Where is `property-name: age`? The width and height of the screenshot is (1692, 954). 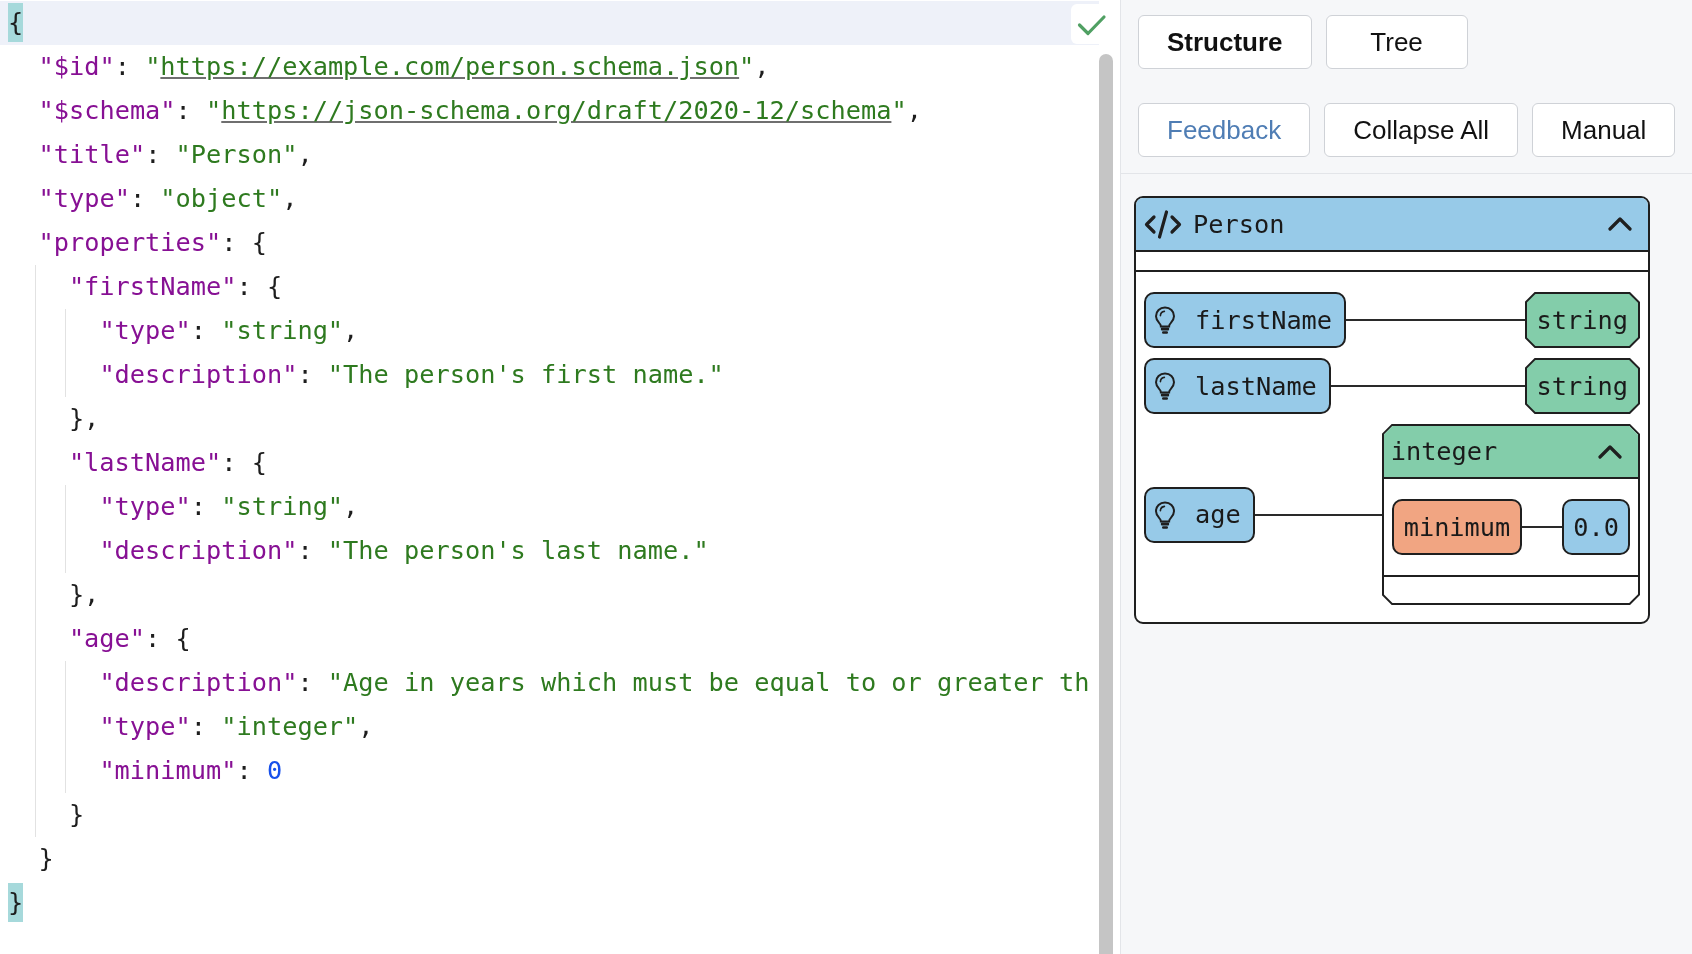 property-name: age is located at coordinates (1218, 514).